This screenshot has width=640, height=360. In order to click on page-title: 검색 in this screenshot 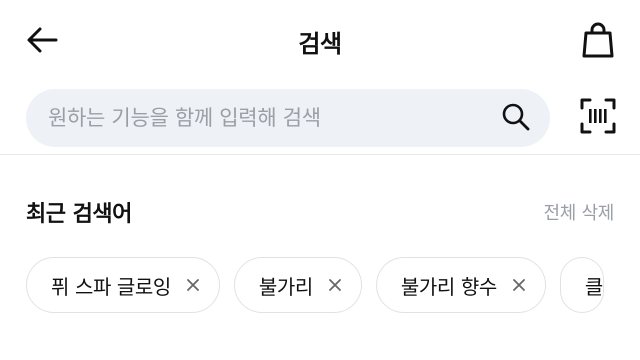, I will do `click(320, 44)`.